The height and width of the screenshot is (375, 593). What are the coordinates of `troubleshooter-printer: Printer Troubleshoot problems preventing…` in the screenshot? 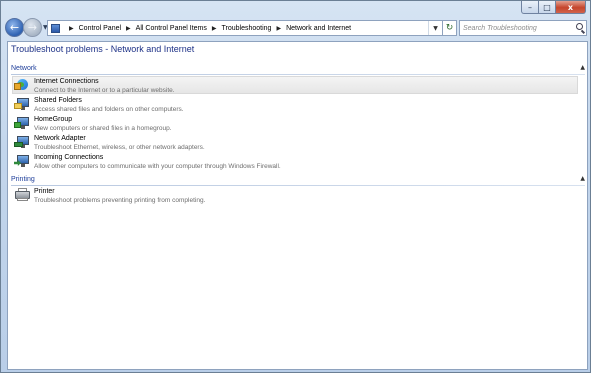 It's located at (295, 196).